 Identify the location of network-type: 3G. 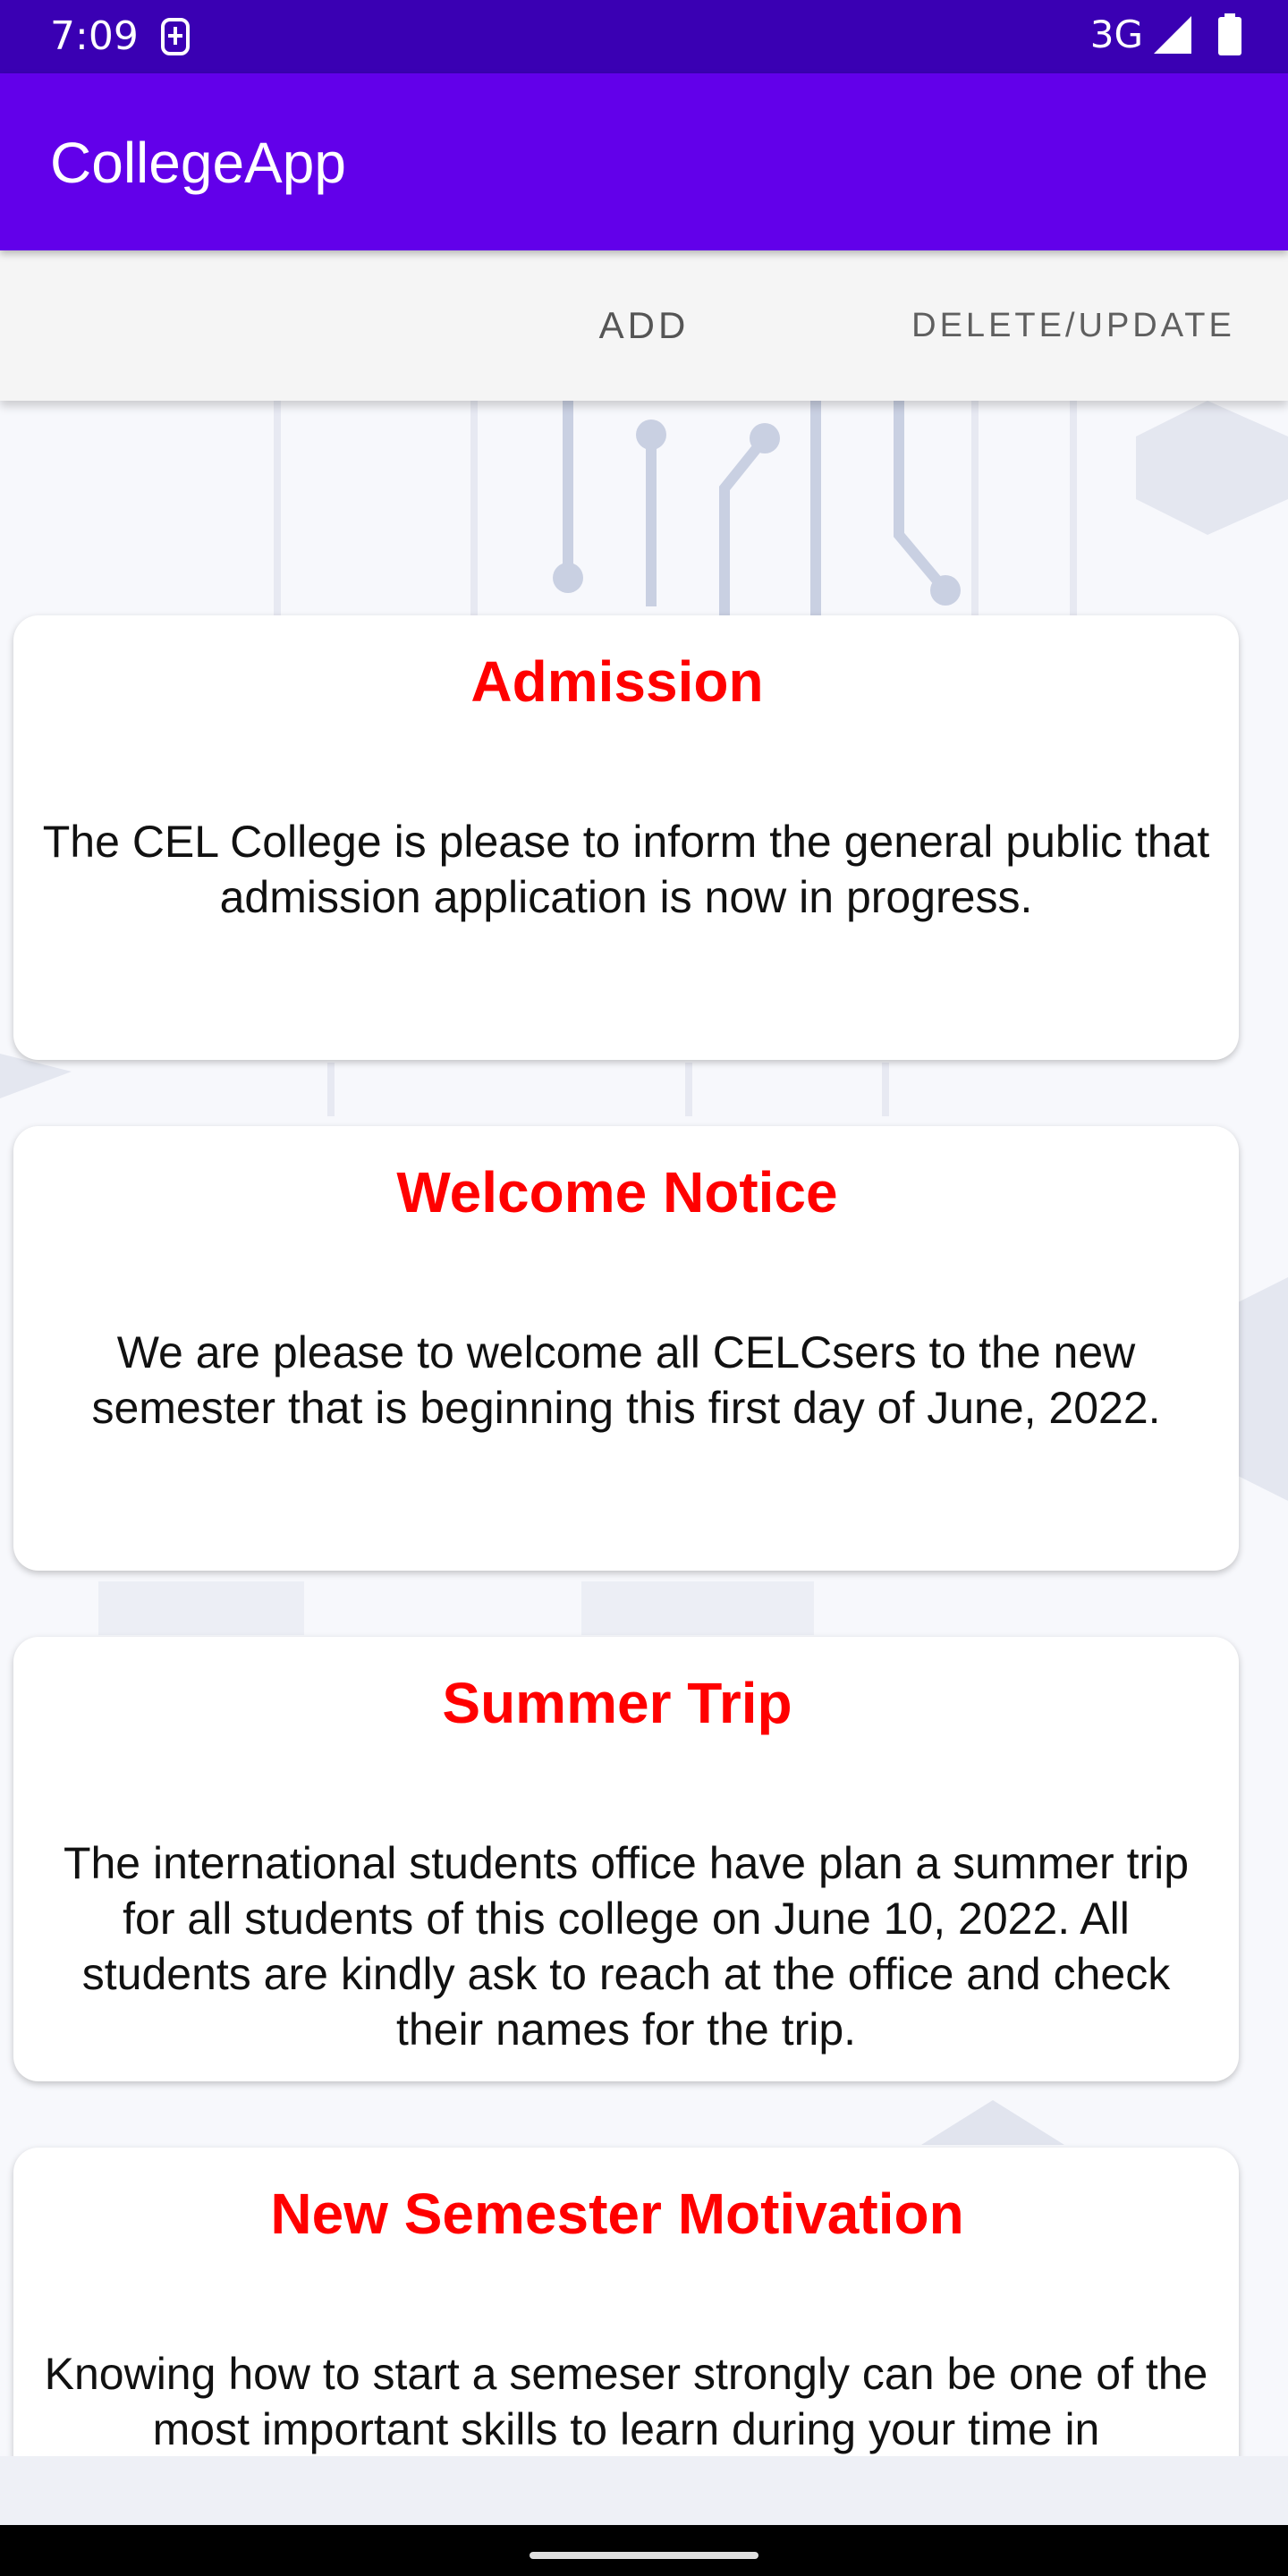
(1116, 34).